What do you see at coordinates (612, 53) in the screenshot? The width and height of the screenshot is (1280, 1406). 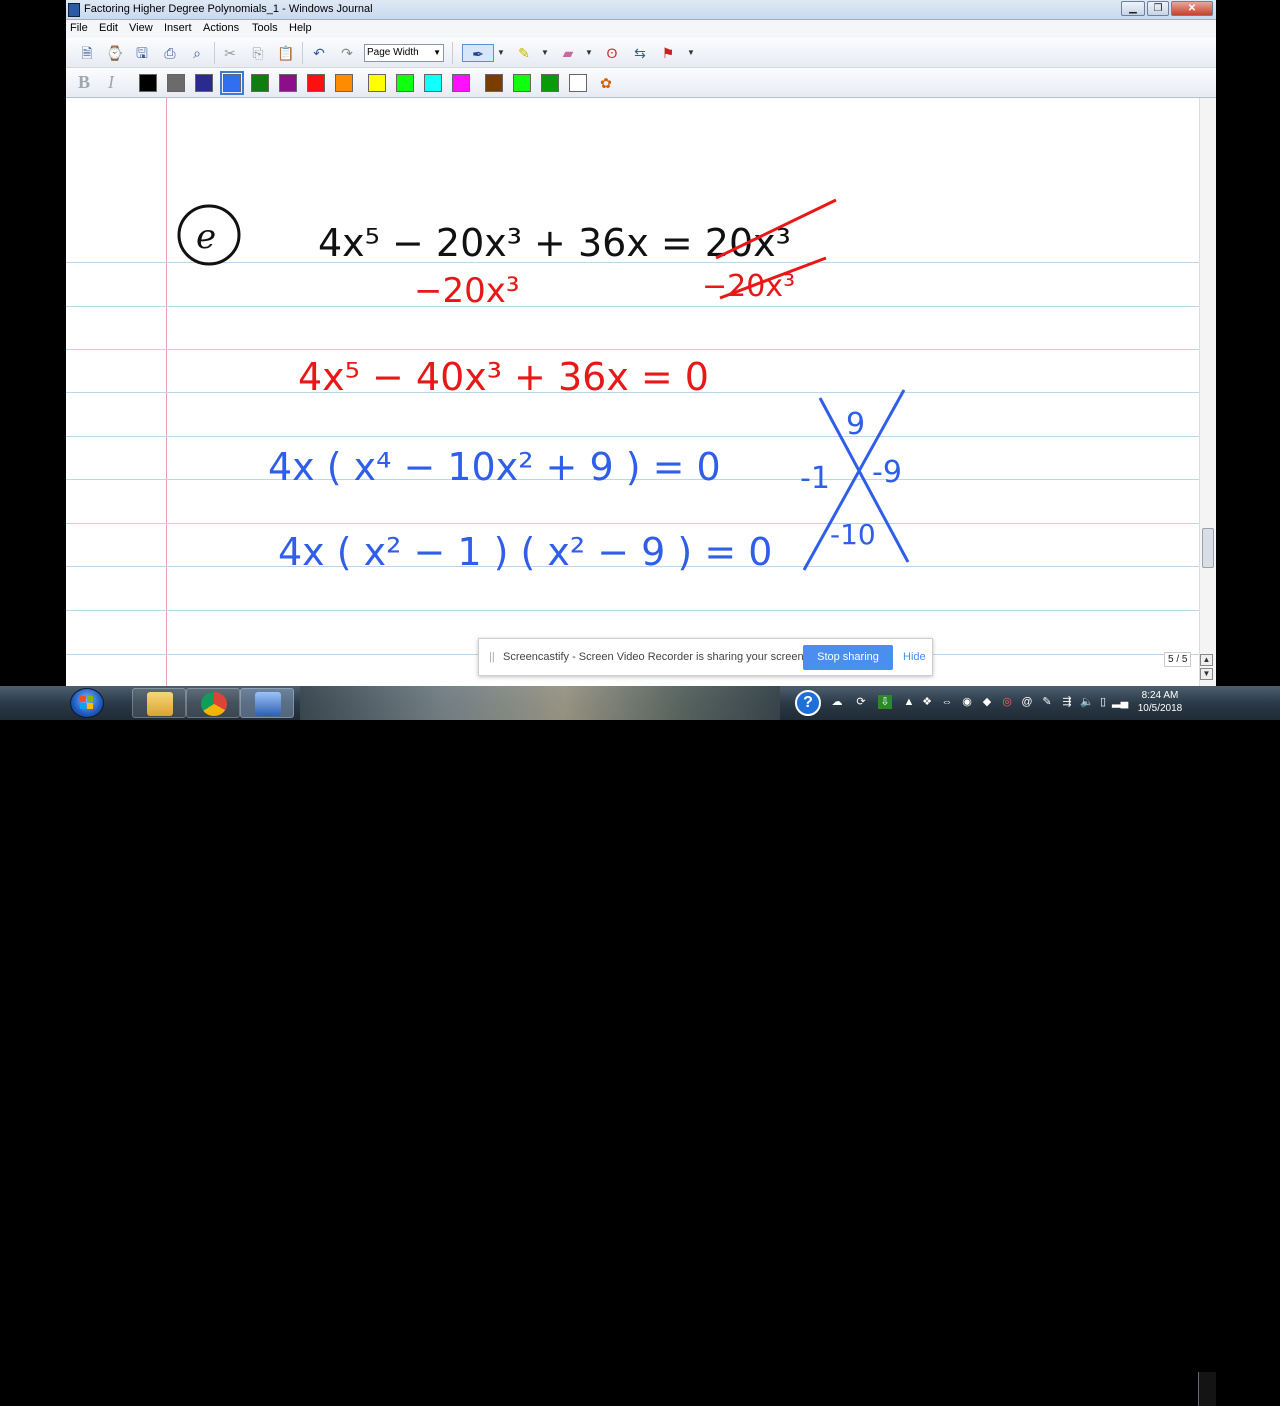 I see `lasso-icon: ʘ` at bounding box center [612, 53].